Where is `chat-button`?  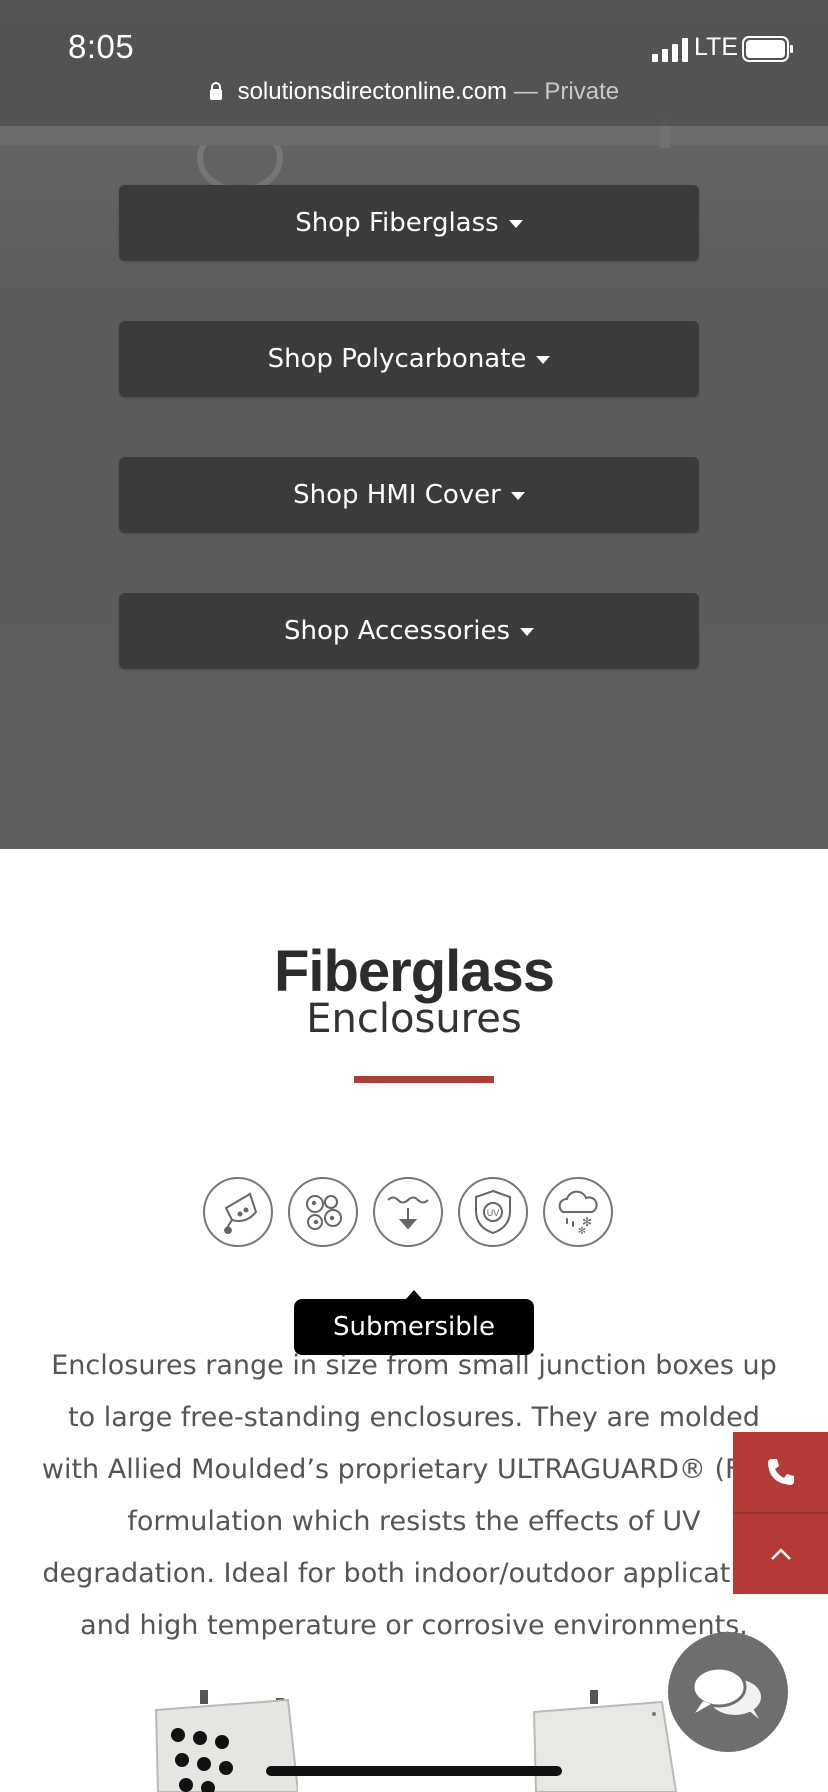
chat-button is located at coordinates (728, 1692).